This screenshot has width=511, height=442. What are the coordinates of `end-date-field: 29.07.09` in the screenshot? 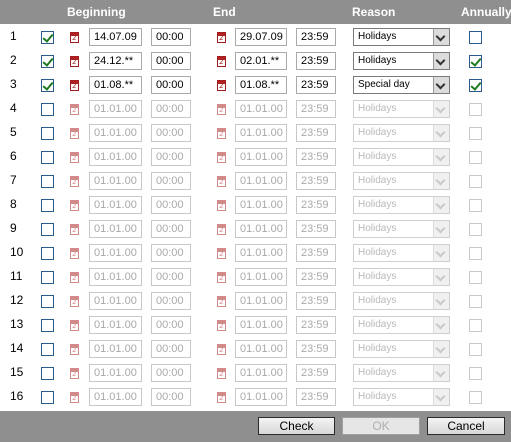 It's located at (261, 37).